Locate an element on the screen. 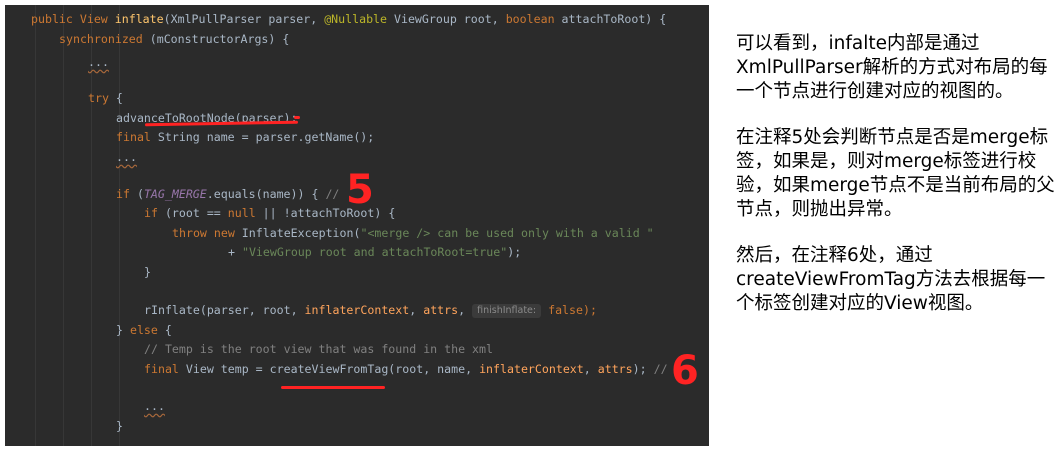 This screenshot has height=451, width=1063. code-line-17: } else { is located at coordinates (144, 330).